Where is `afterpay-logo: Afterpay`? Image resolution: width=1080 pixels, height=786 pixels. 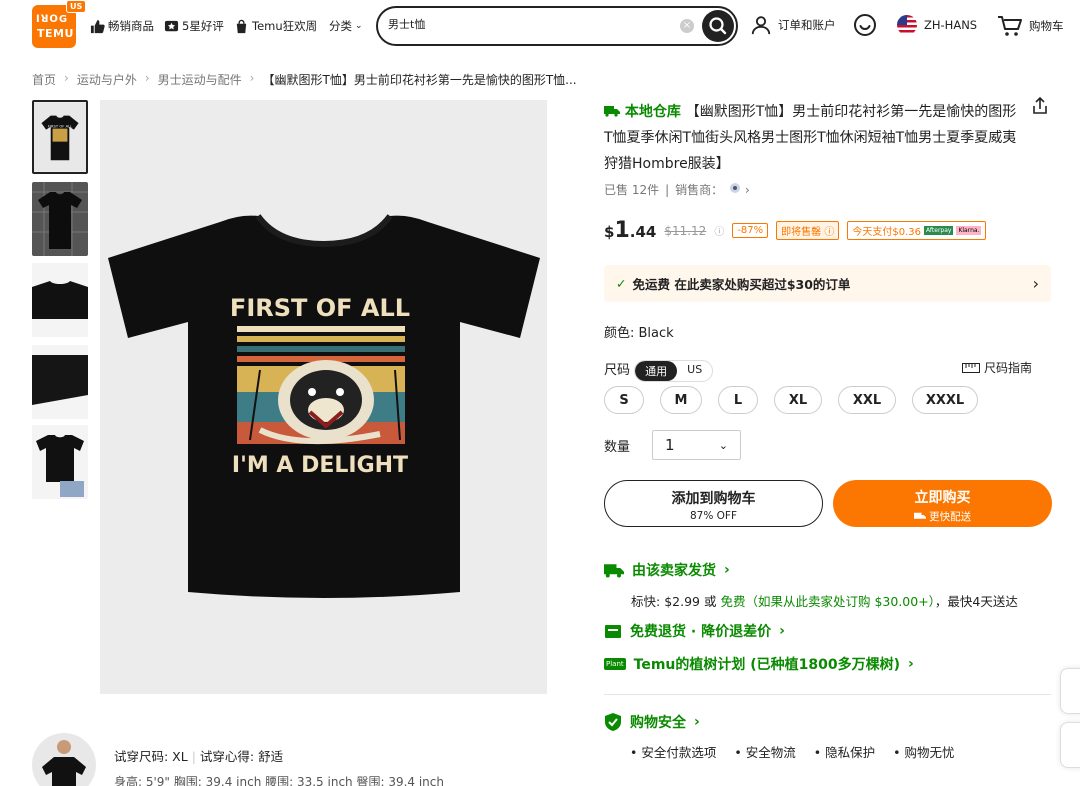 afterpay-logo: Afterpay is located at coordinates (939, 230).